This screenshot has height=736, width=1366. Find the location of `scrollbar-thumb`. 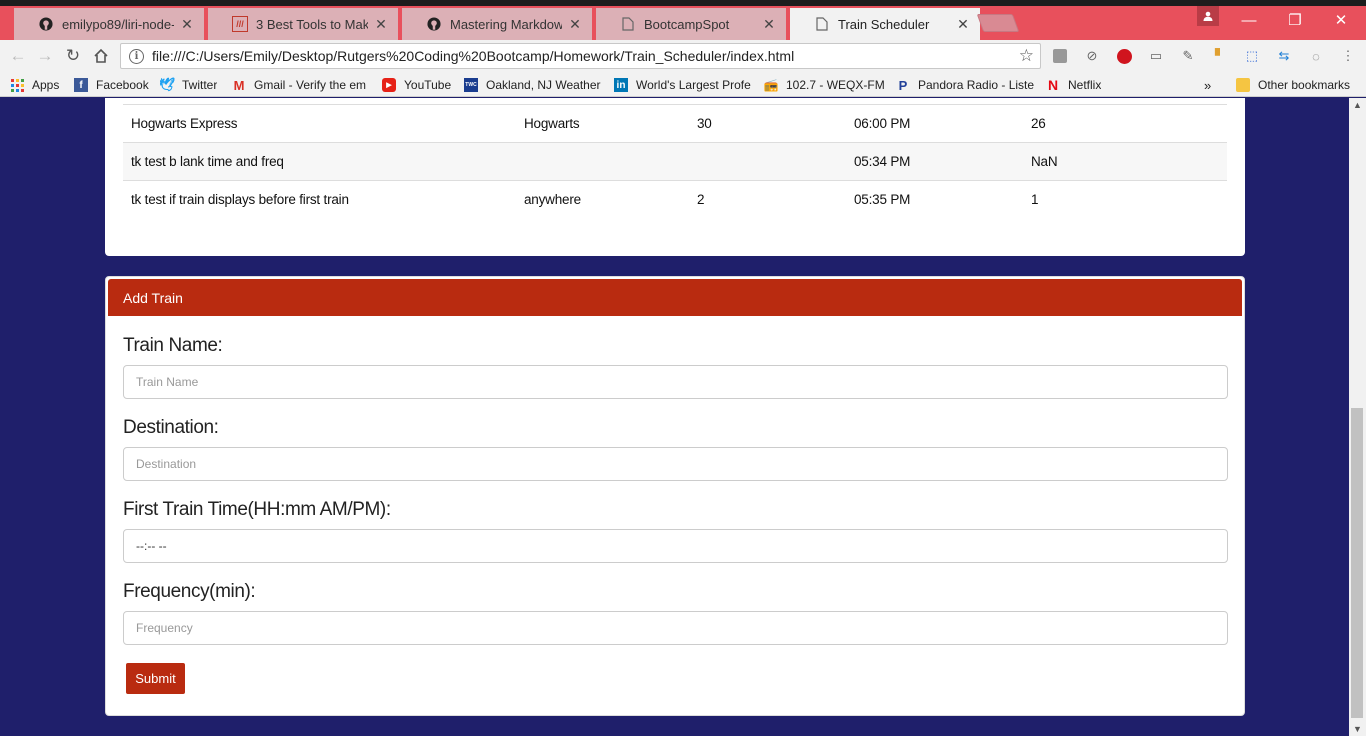

scrollbar-thumb is located at coordinates (1357, 563).